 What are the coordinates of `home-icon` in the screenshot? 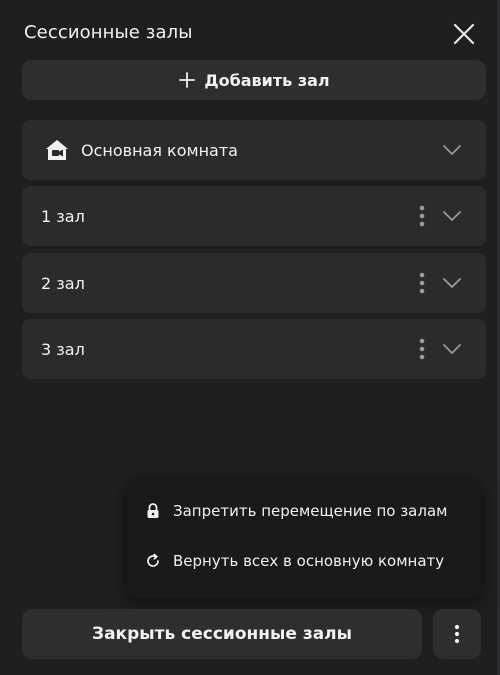 It's located at (57, 150).